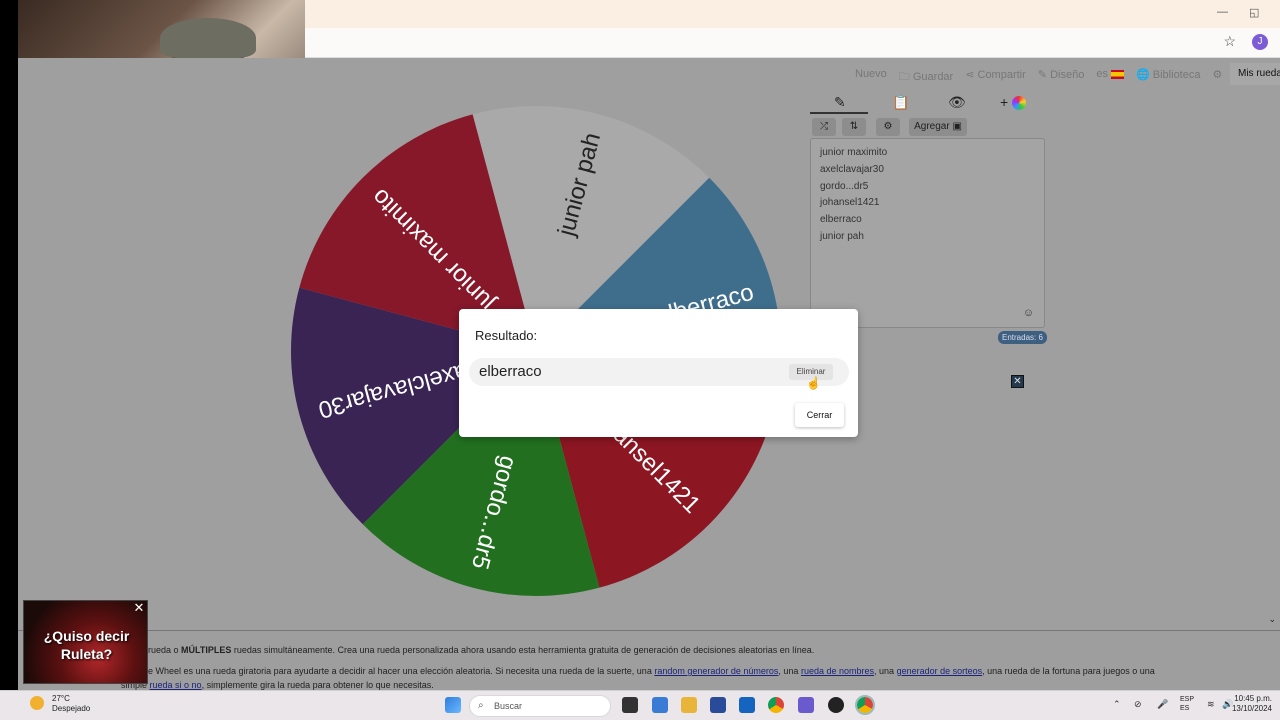 Image resolution: width=1280 pixels, height=720 pixels. What do you see at coordinates (865, 705) in the screenshot?
I see `chrome-active-icon` at bounding box center [865, 705].